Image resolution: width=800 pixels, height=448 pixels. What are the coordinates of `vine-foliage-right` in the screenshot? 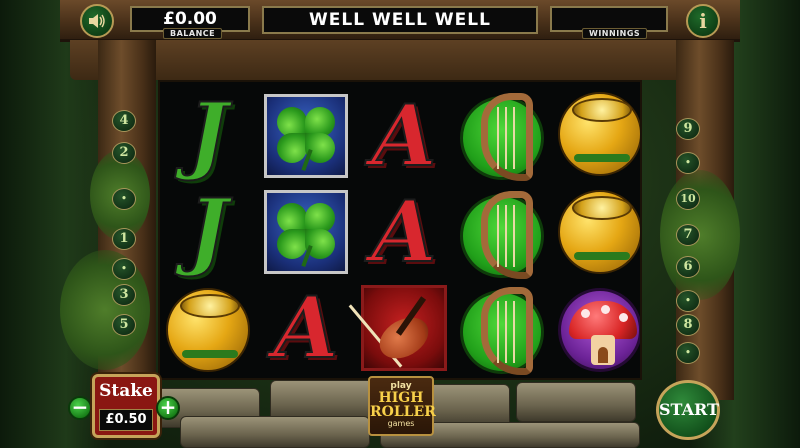 It's located at (700, 235).